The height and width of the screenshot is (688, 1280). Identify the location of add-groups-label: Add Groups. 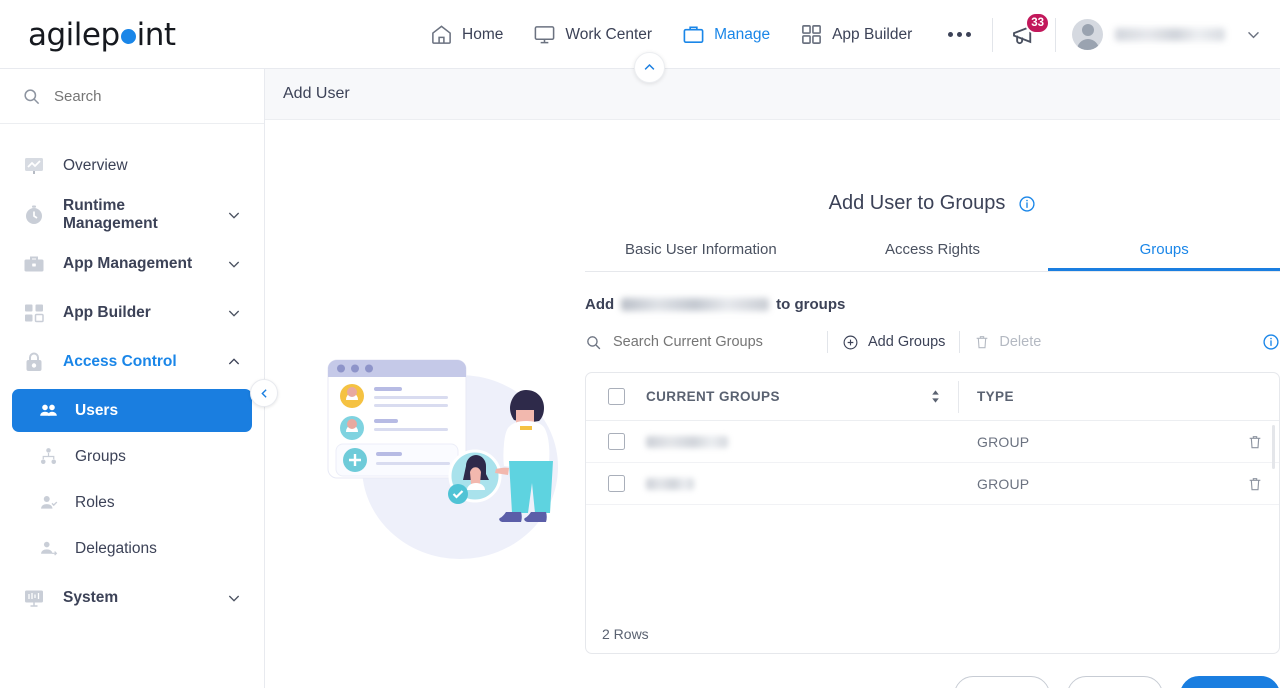
(907, 342).